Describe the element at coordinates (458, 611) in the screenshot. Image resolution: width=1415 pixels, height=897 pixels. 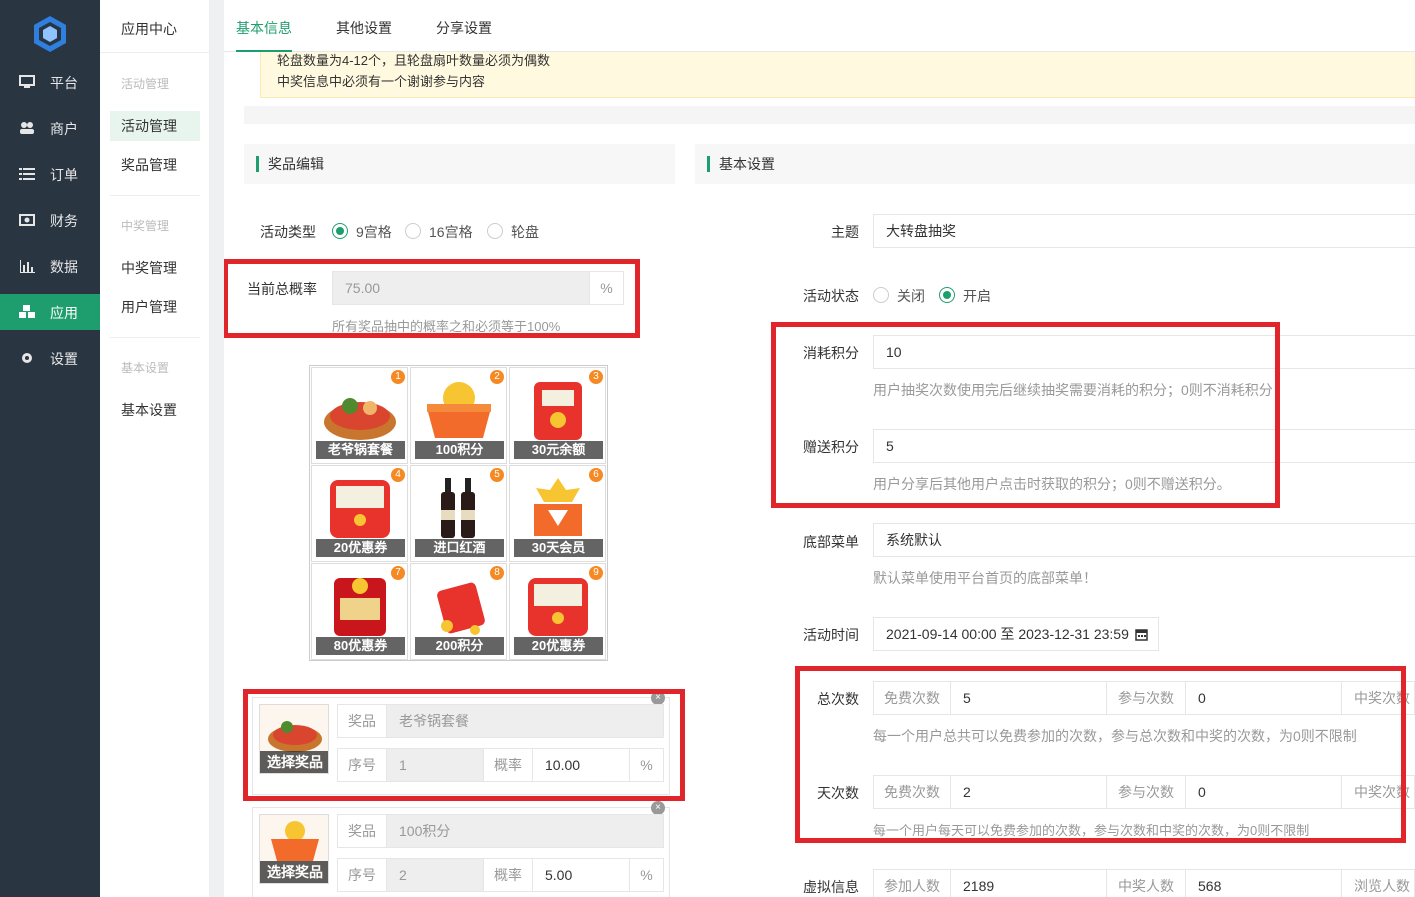
I see `grid-cell: 8 200积分` at that location.